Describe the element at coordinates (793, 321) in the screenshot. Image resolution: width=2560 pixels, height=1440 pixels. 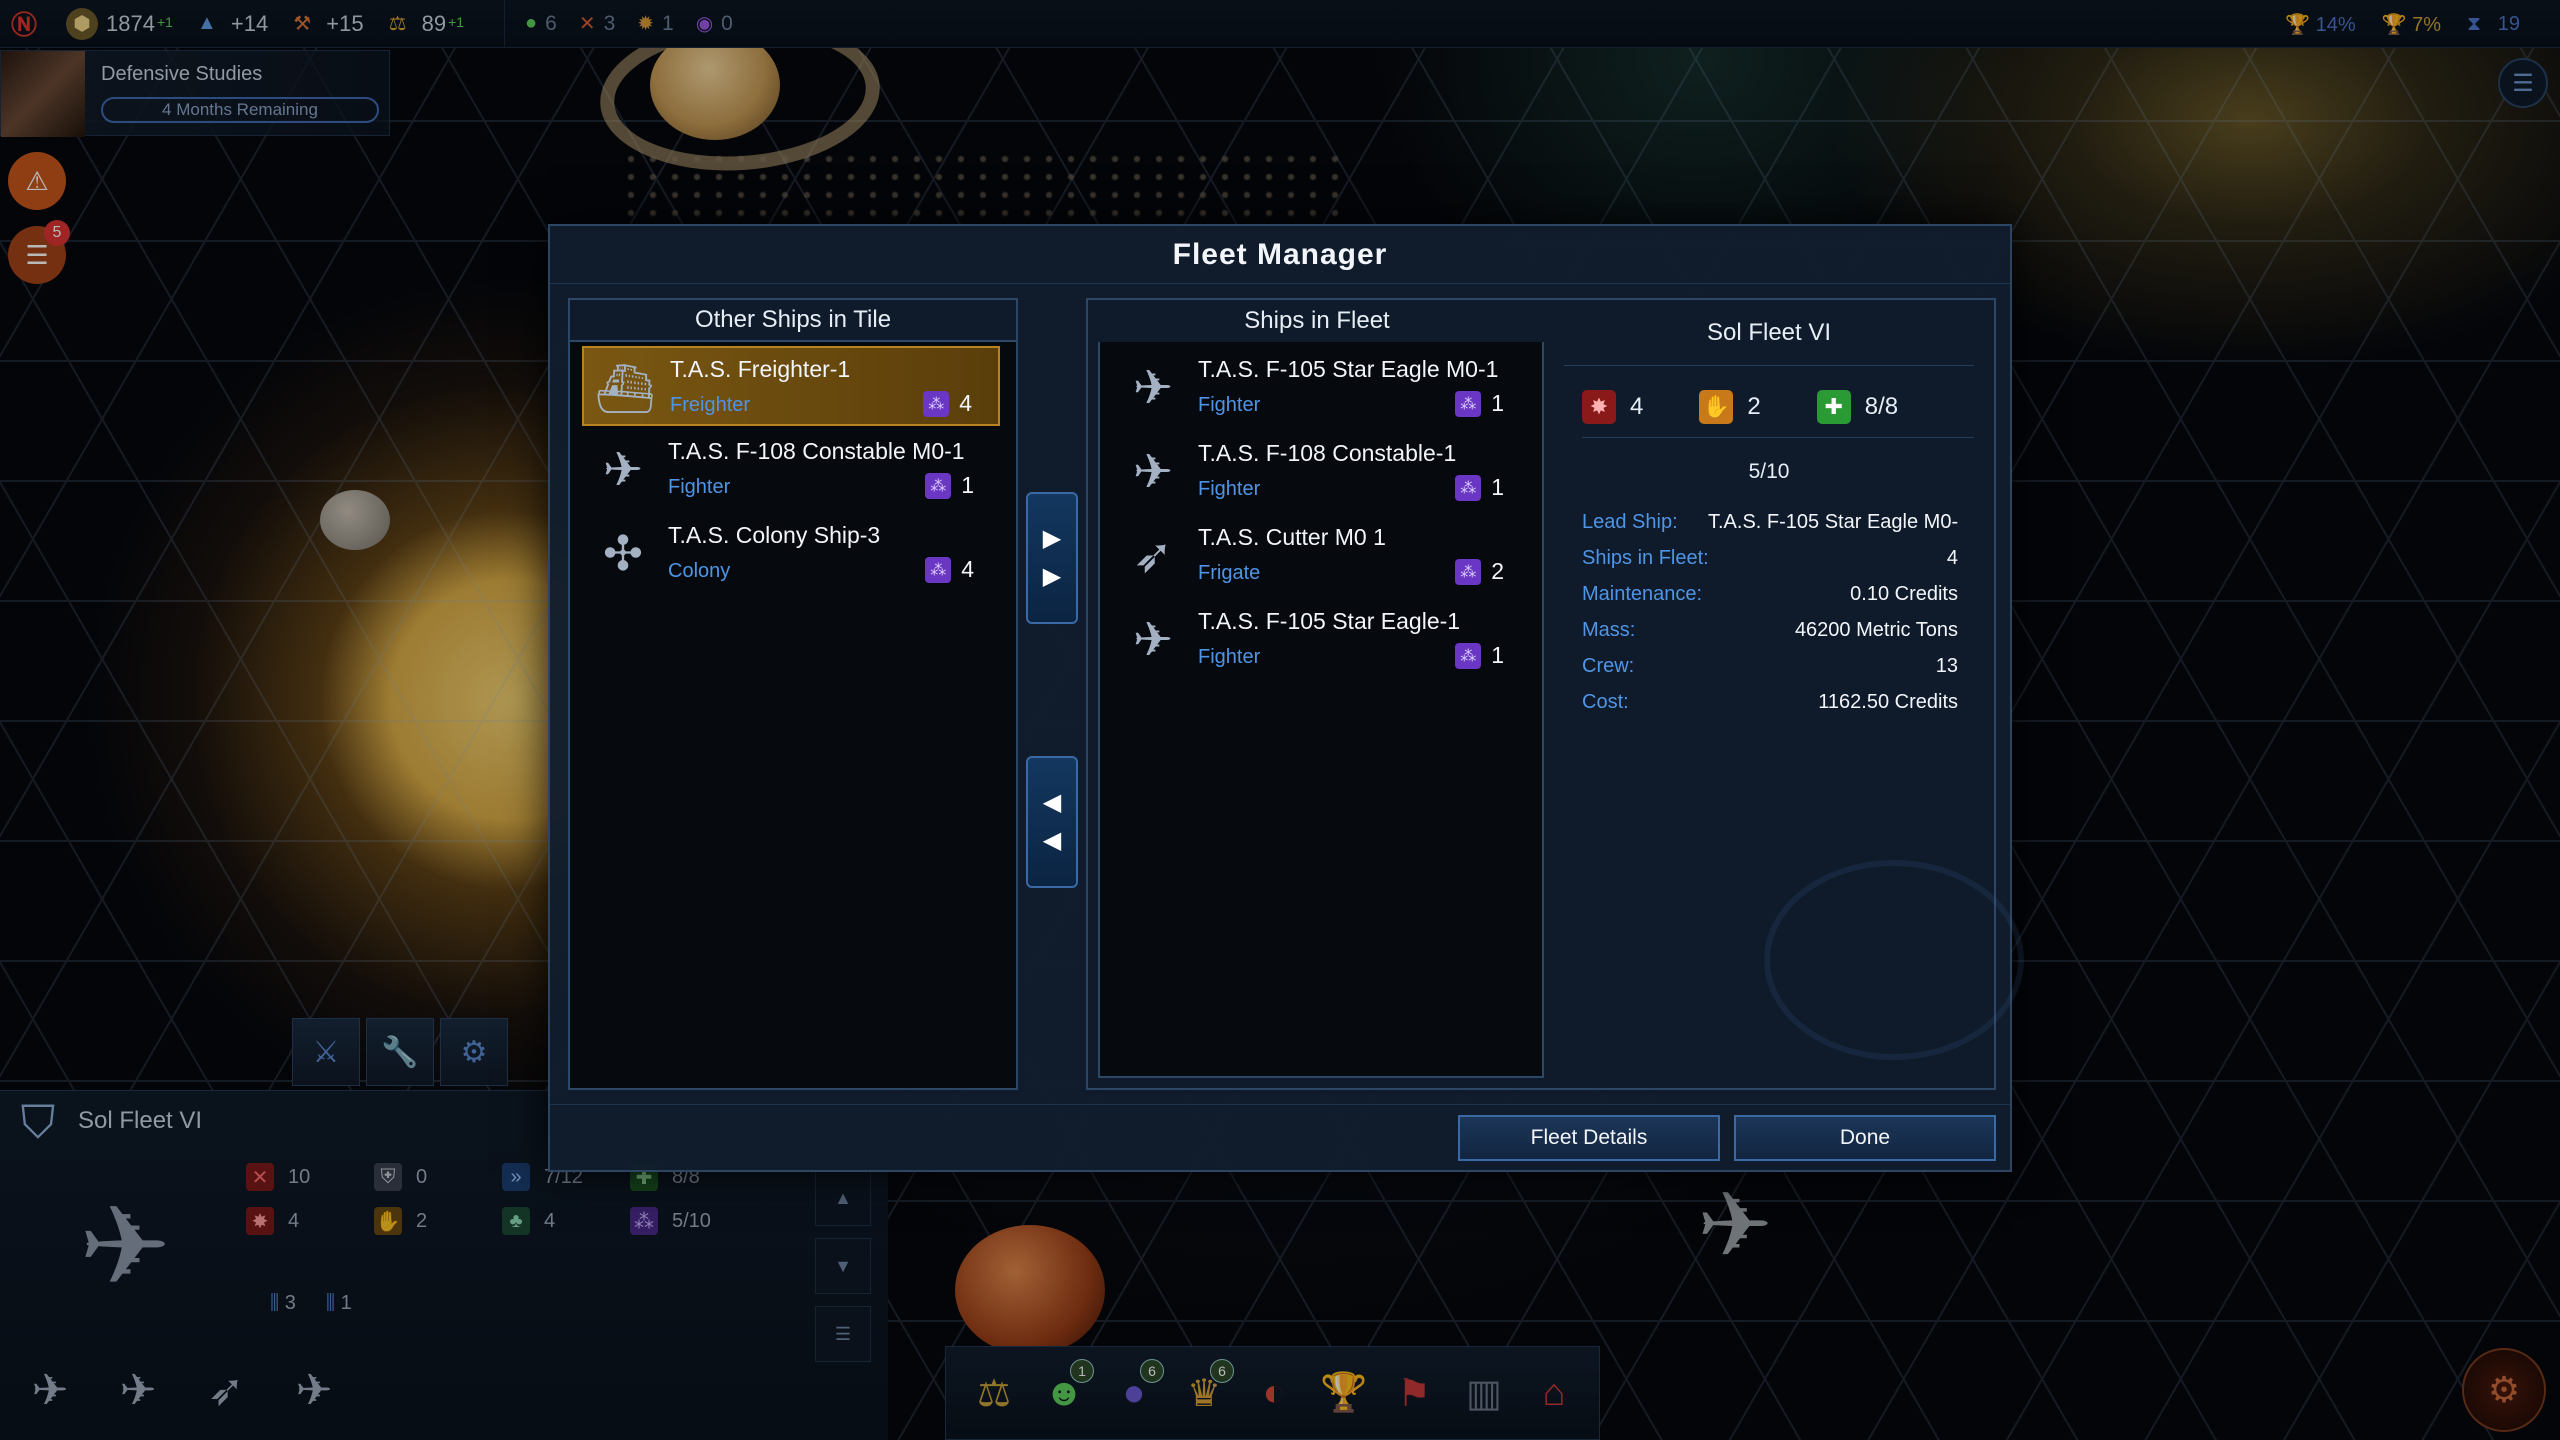
I see `other-ships-header: Other Ships in Tile` at that location.